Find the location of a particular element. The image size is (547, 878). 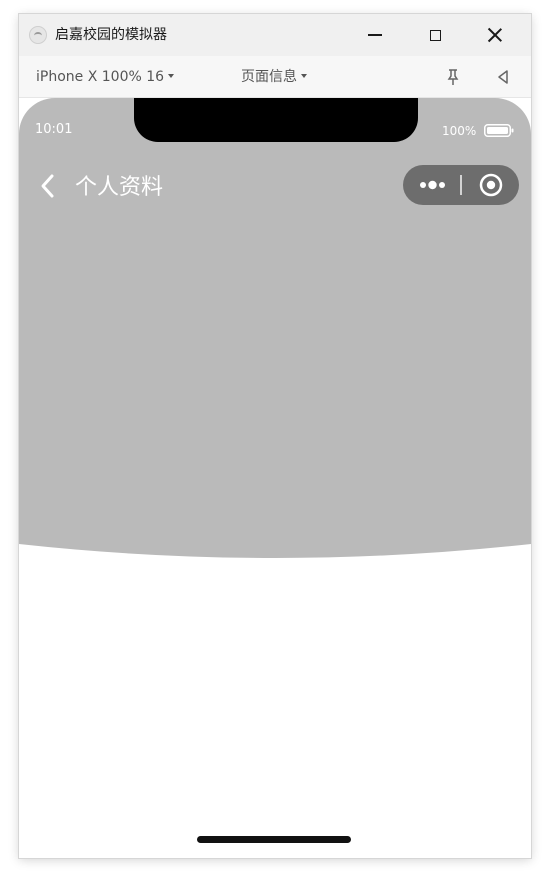

simulator-toolbar: iPhone X 100% 16 页面信息 is located at coordinates (275, 77).